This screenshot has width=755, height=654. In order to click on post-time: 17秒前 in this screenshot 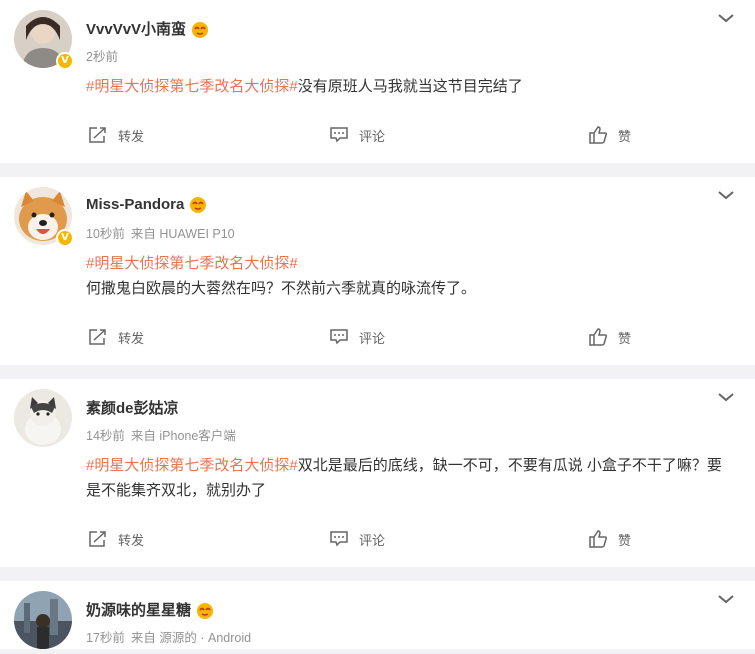, I will do `click(105, 638)`.